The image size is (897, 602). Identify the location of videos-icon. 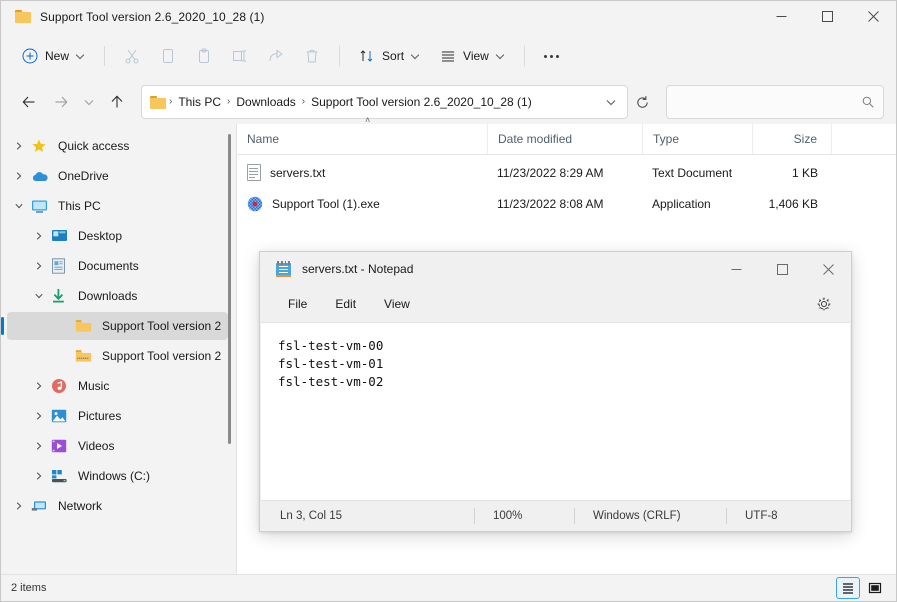
(60, 446).